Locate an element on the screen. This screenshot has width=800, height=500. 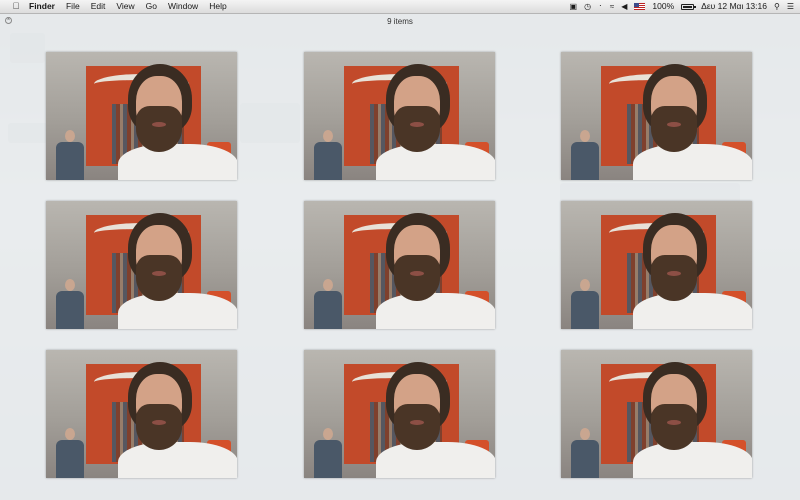
list-icon: ☰ is located at coordinates (790, 6).